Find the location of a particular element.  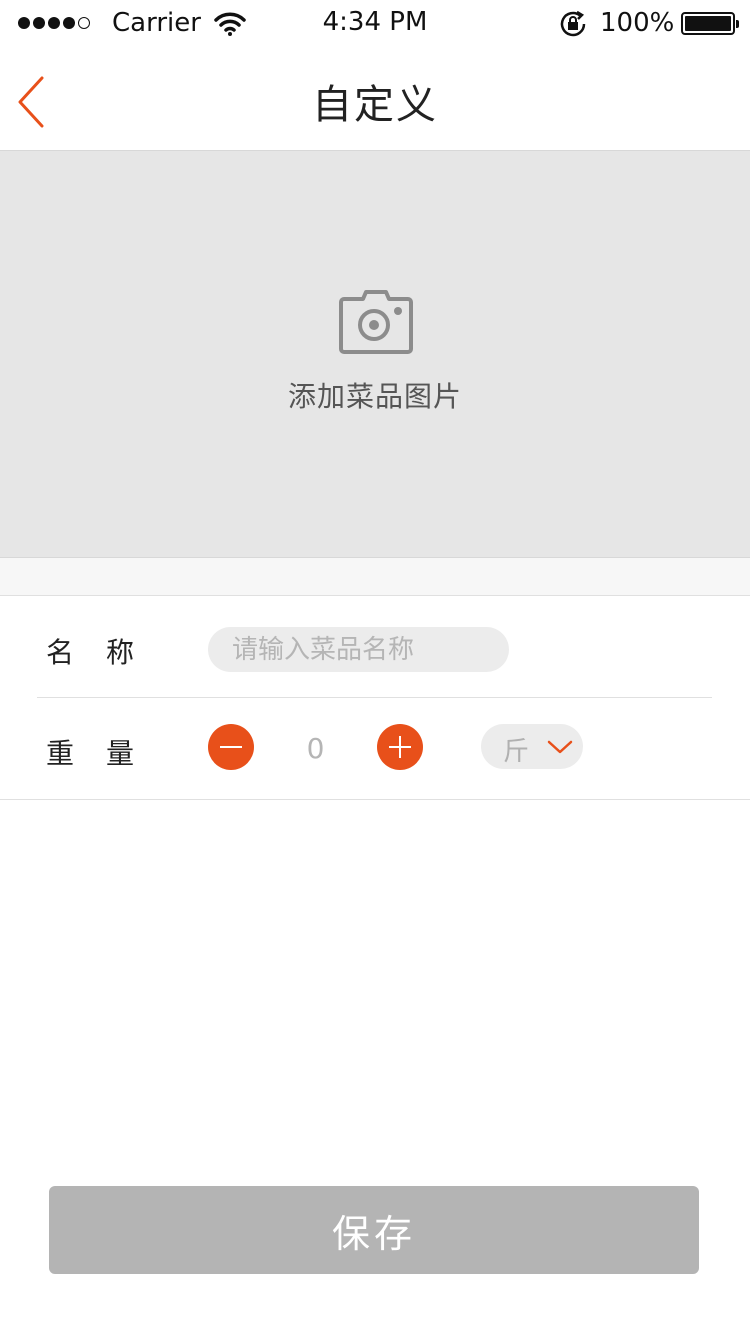

status-bar: Carrier 4:34 PM 100% is located at coordinates (375, 23).